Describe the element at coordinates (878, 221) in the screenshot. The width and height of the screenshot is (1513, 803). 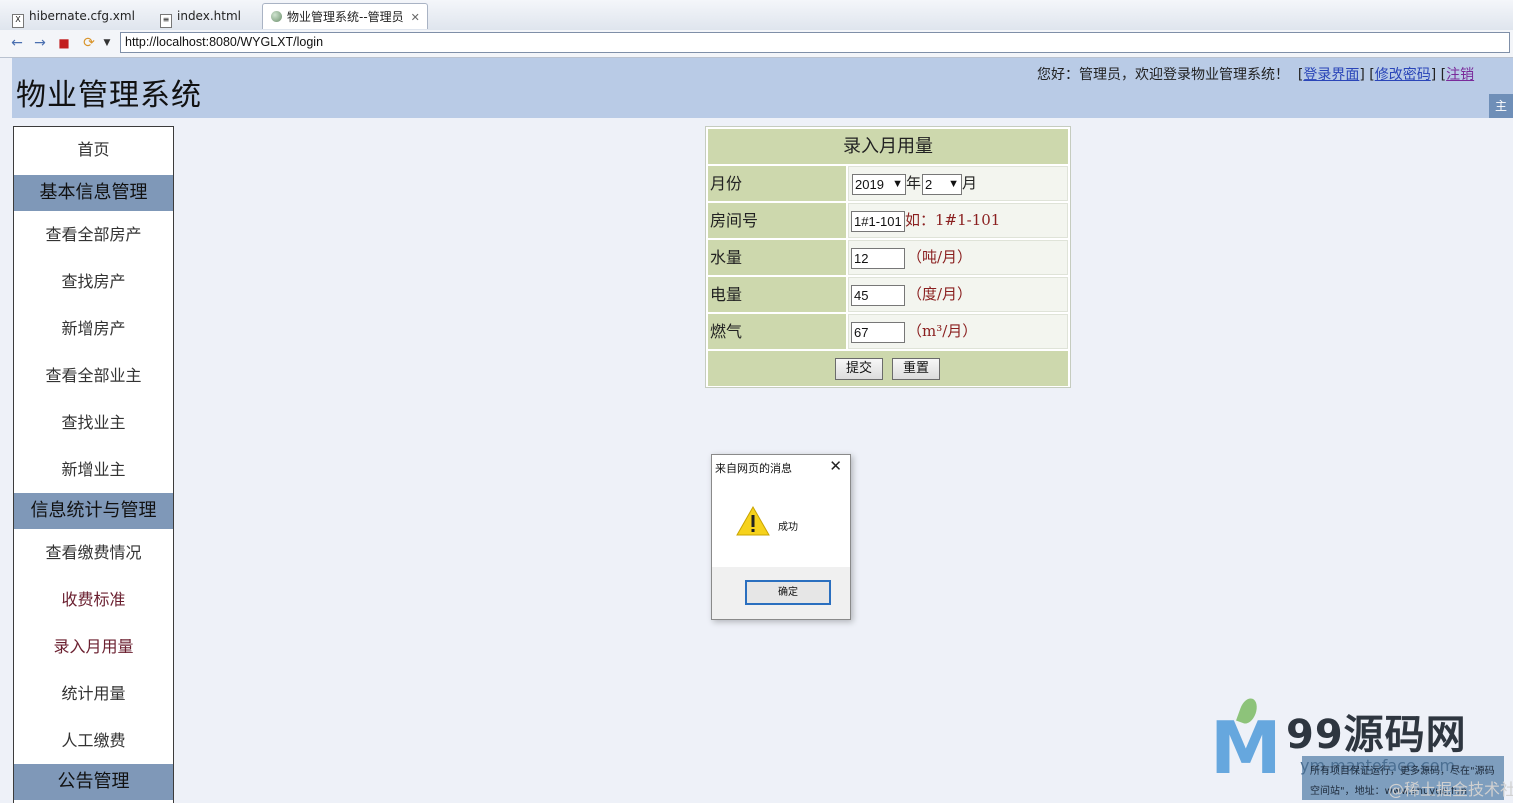
I see `room-number-input: 1#1-101` at that location.